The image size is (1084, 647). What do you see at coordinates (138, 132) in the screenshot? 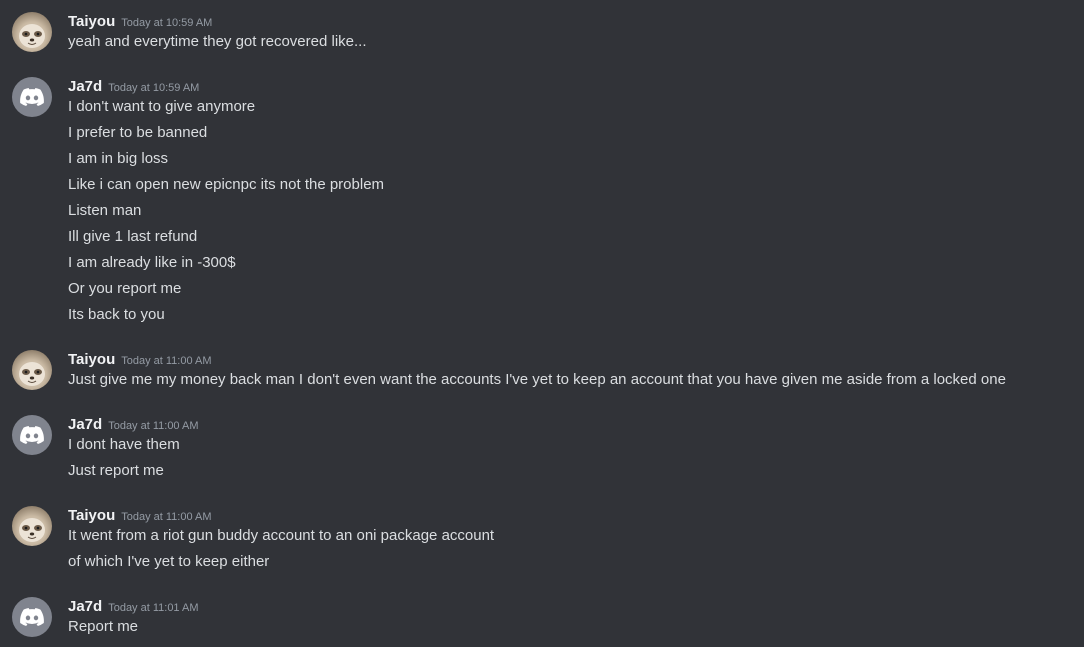
I see `message-text: I prefer to be banned` at bounding box center [138, 132].